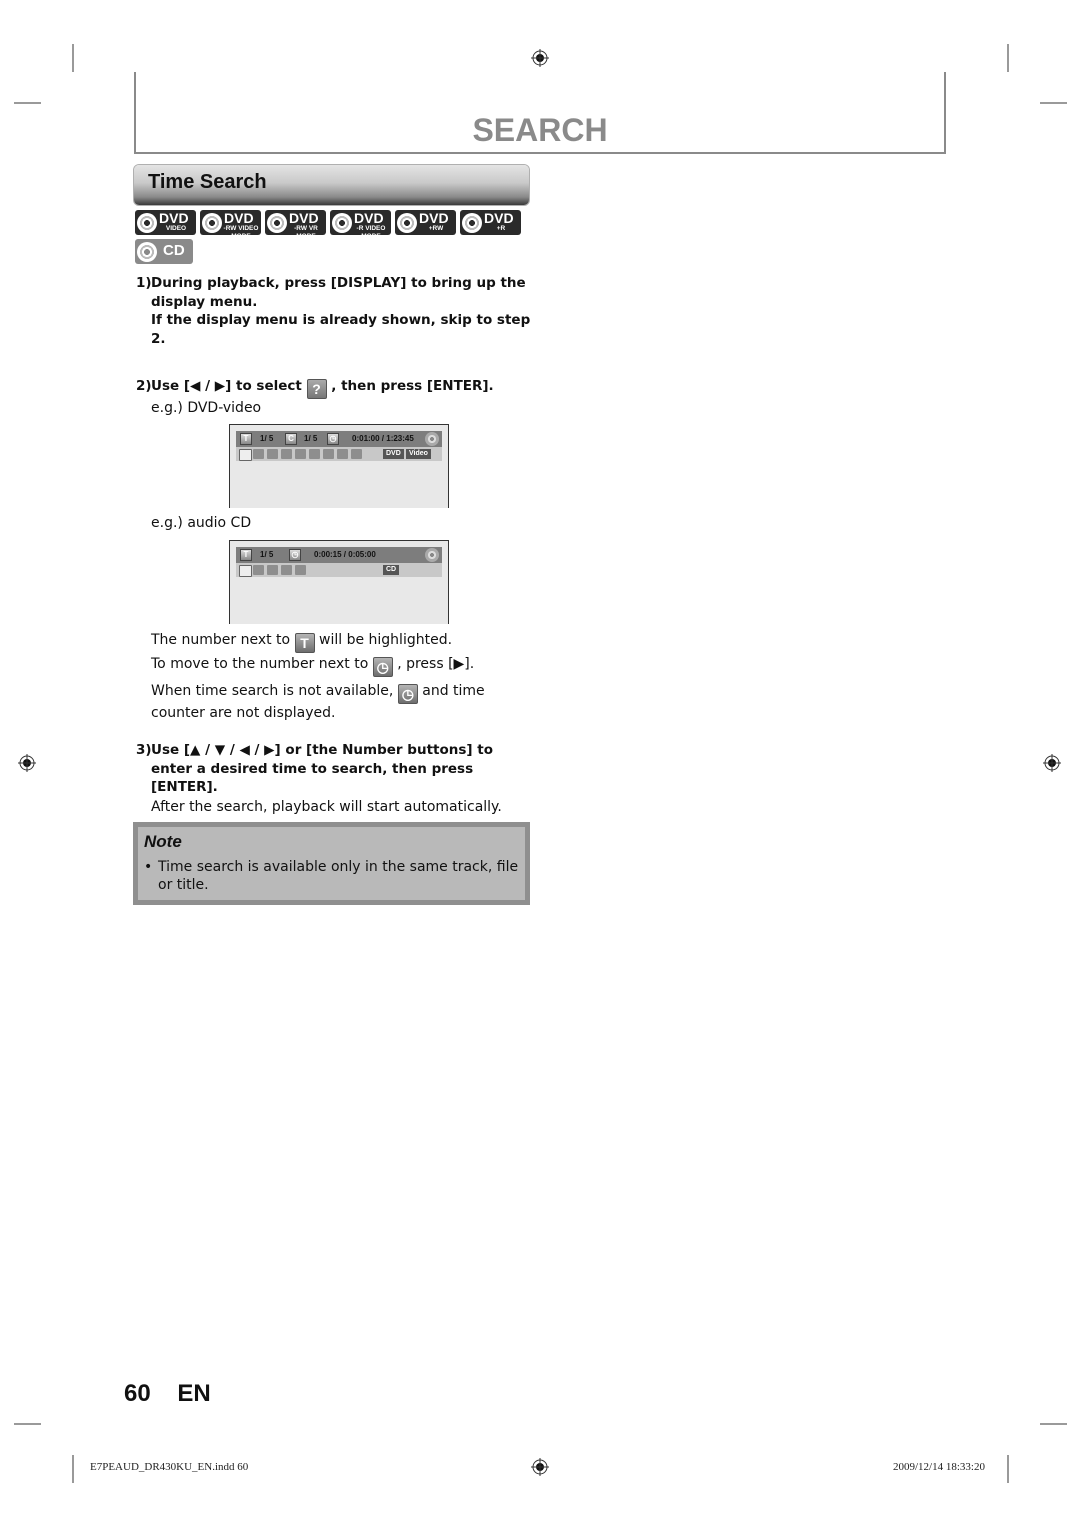 This screenshot has height=1527, width=1080. What do you see at coordinates (386, 640) in the screenshot?
I see `text: will be highlighted.` at bounding box center [386, 640].